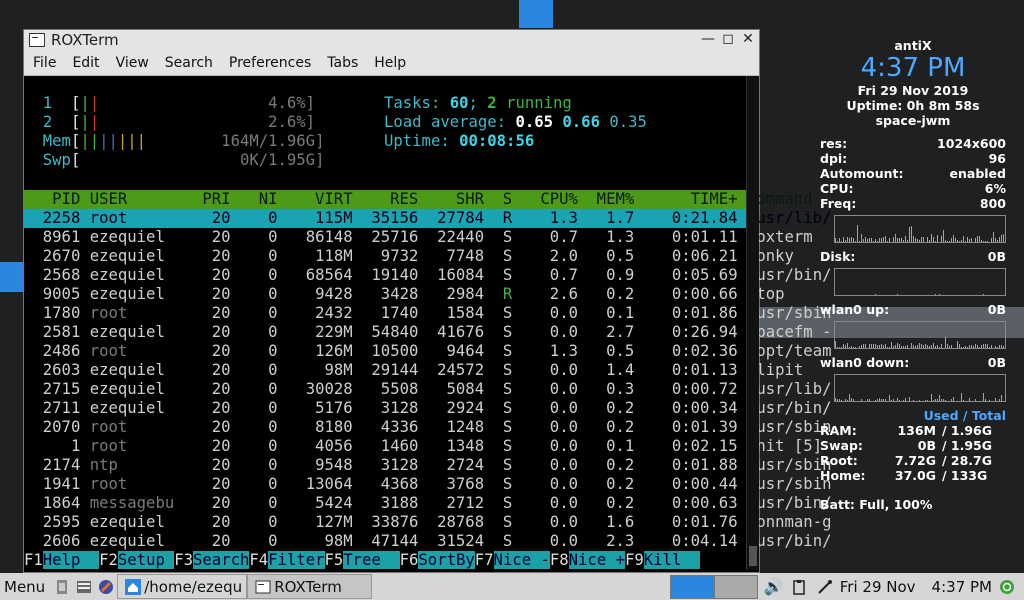 The height and width of the screenshot is (600, 1024). I want to click on window-manager: space-jwm, so click(913, 120).